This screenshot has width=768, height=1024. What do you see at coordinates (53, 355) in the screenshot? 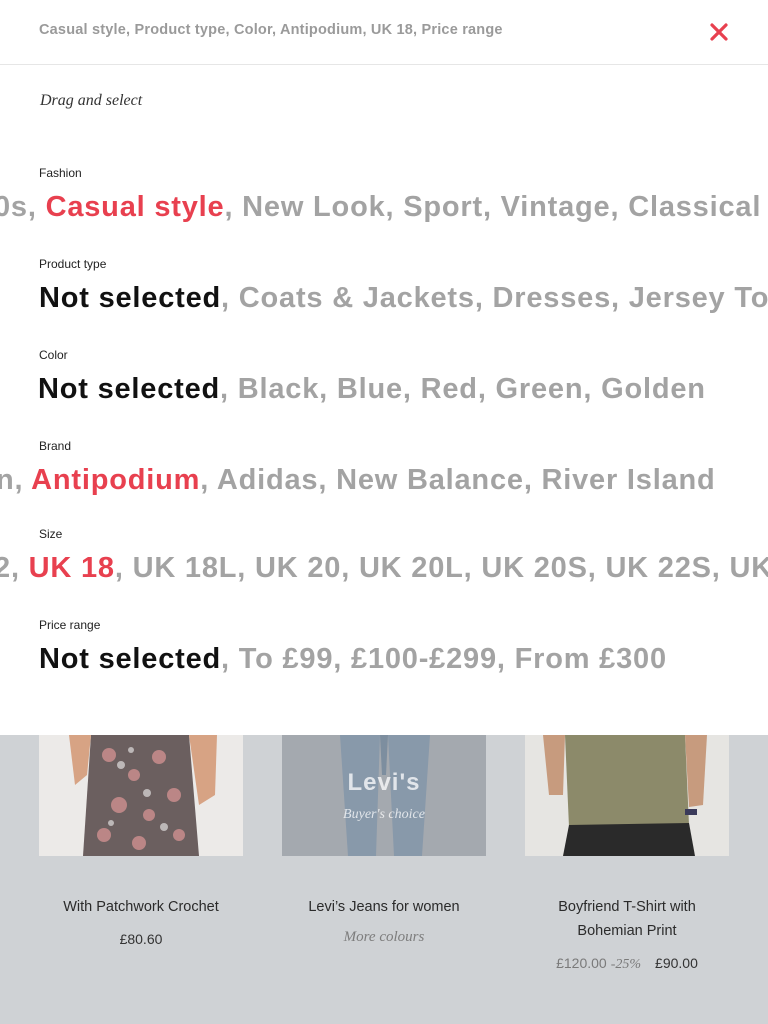
I see `filter-group-label: Color` at bounding box center [53, 355].